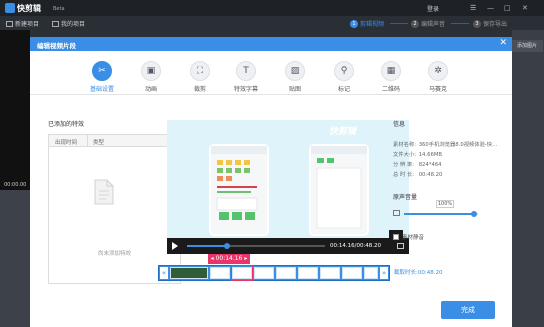 The height and width of the screenshot is (327, 544). What do you see at coordinates (404, 155) in the screenshot?
I see `info-key: 文件大小:` at bounding box center [404, 155].